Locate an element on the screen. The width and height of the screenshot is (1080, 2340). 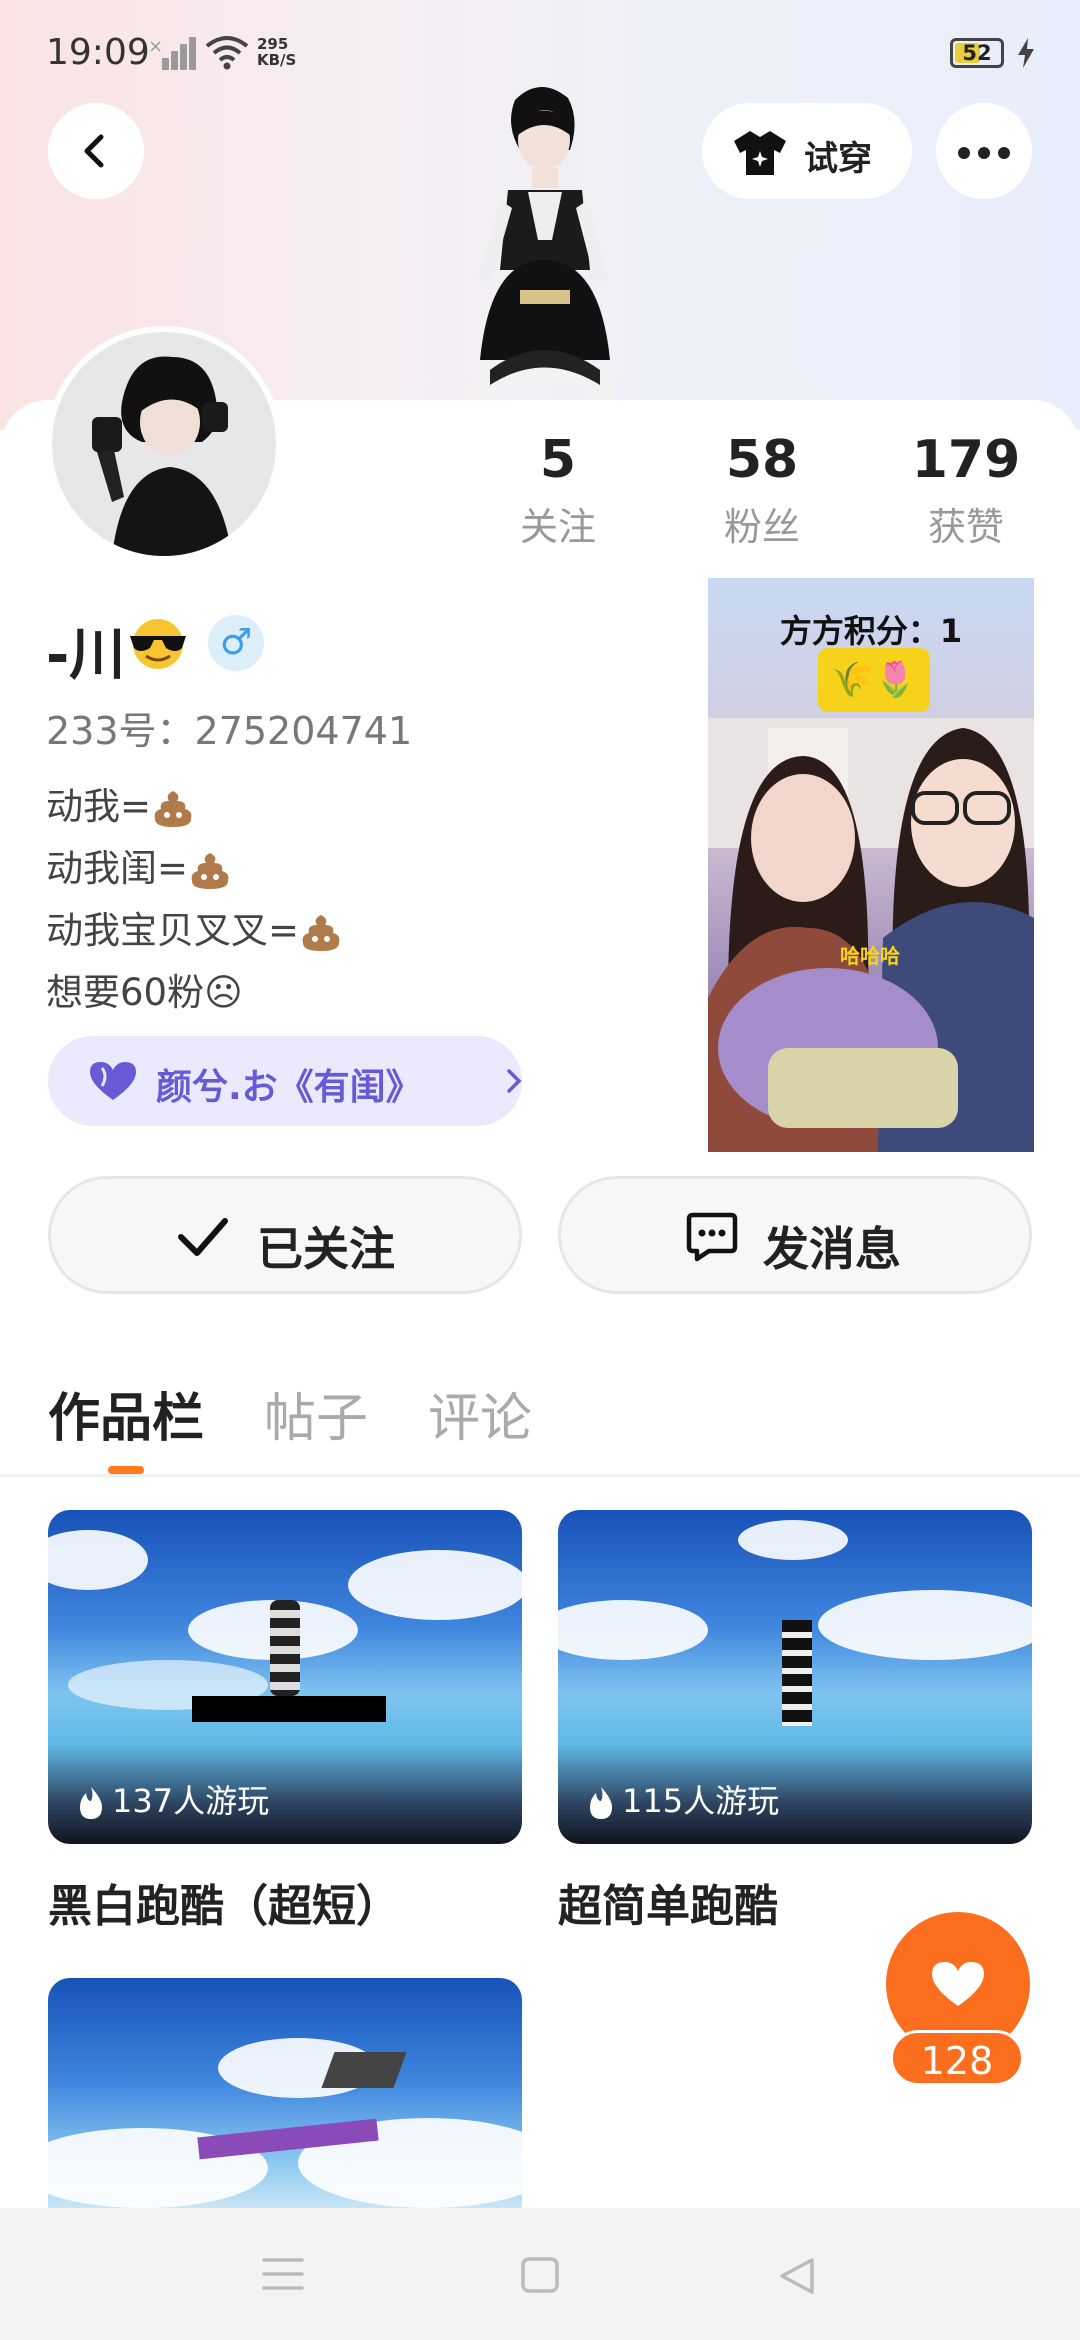
try-on-button: 试穿 is located at coordinates (807, 151).